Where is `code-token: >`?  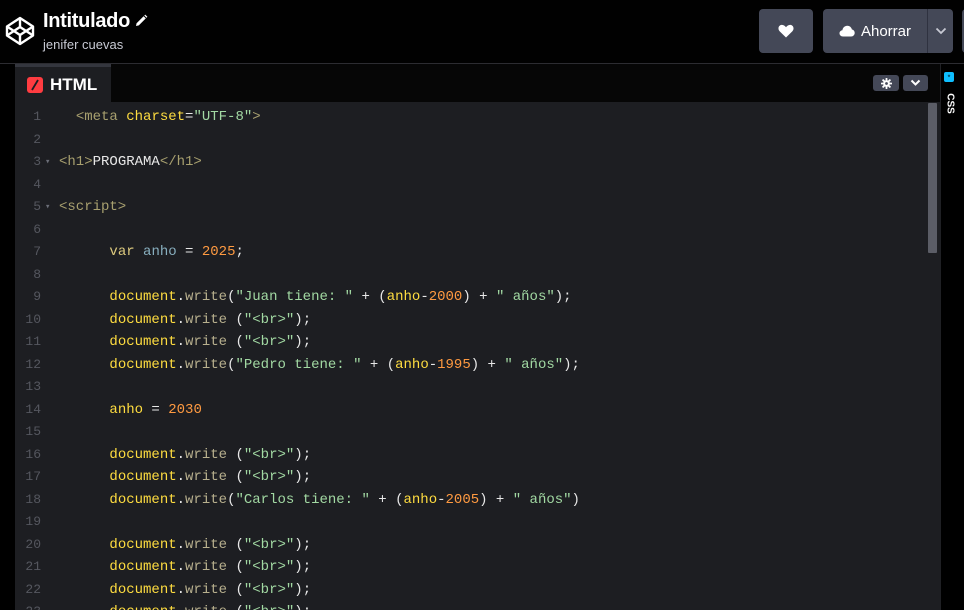 code-token: > is located at coordinates (256, 117).